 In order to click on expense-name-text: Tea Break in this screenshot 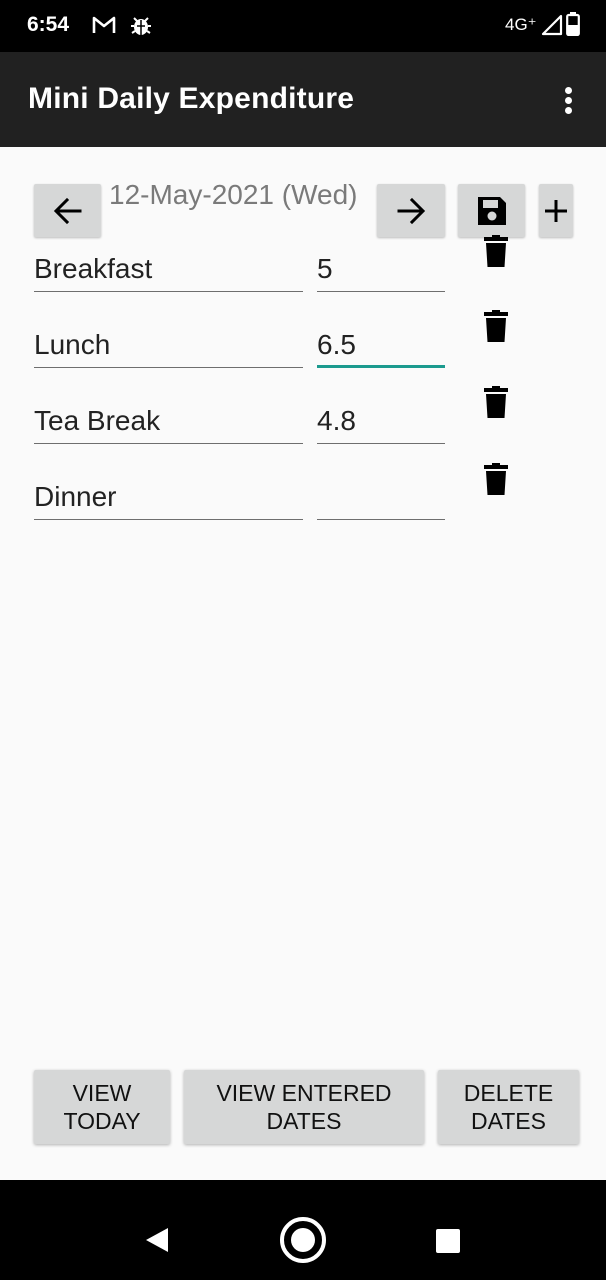, I will do `click(97, 420)`.